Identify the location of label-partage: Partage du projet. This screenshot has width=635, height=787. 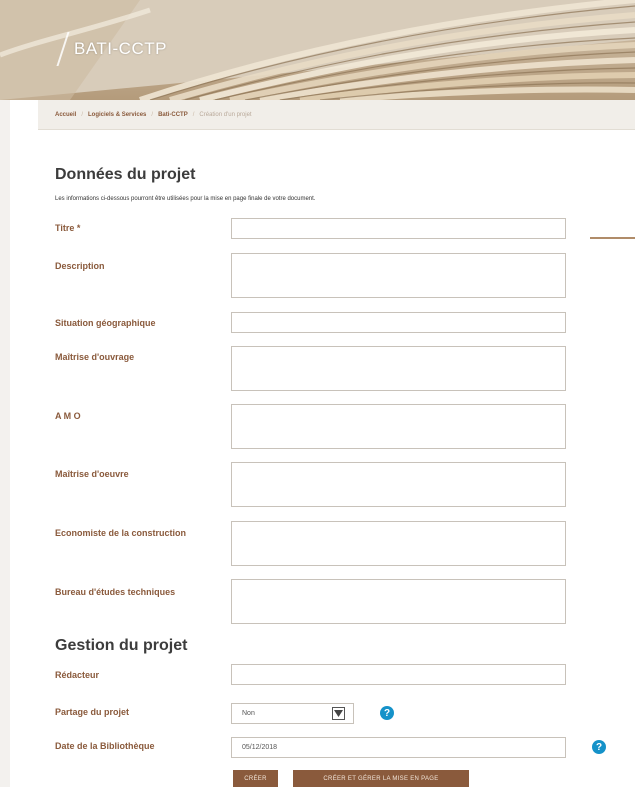
(92, 712).